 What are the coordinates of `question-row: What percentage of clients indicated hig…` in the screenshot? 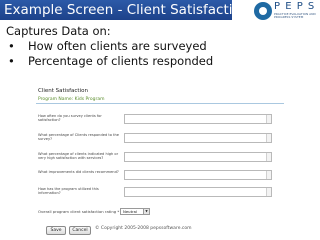 It's located at (160, 159).